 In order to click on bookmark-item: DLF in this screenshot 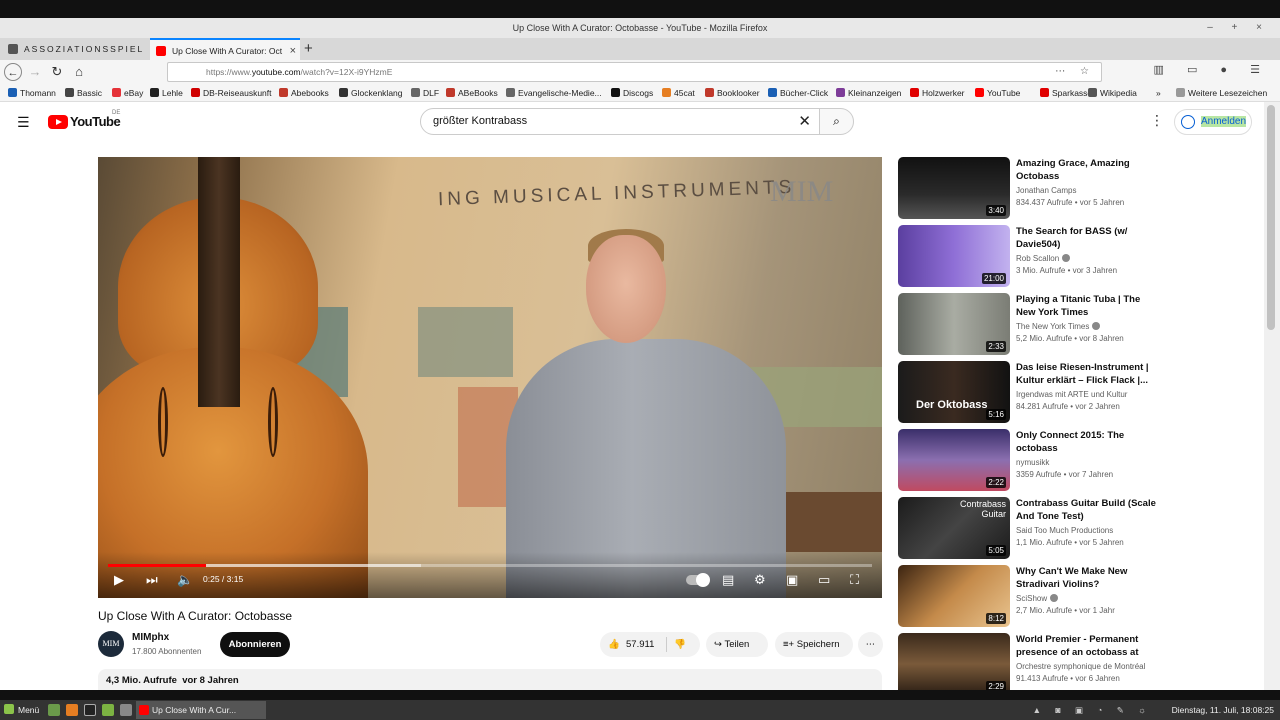, I will do `click(425, 93)`.